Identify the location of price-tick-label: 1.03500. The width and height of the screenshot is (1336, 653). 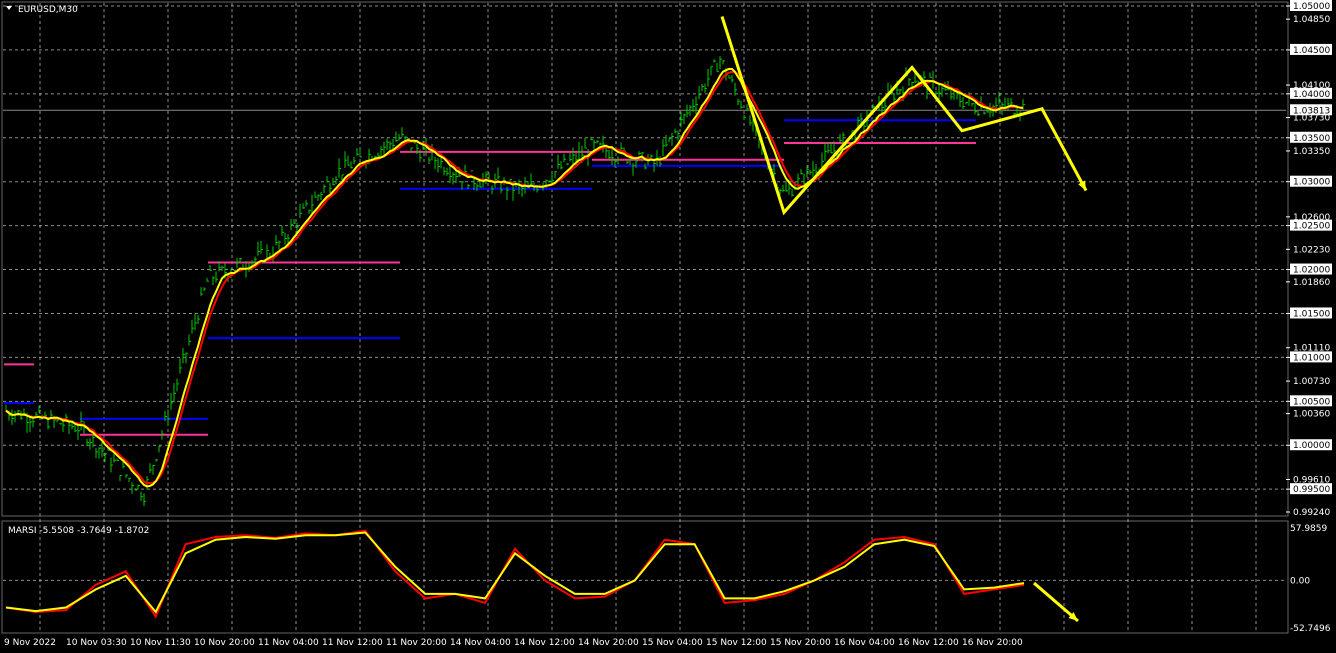
(1311, 139).